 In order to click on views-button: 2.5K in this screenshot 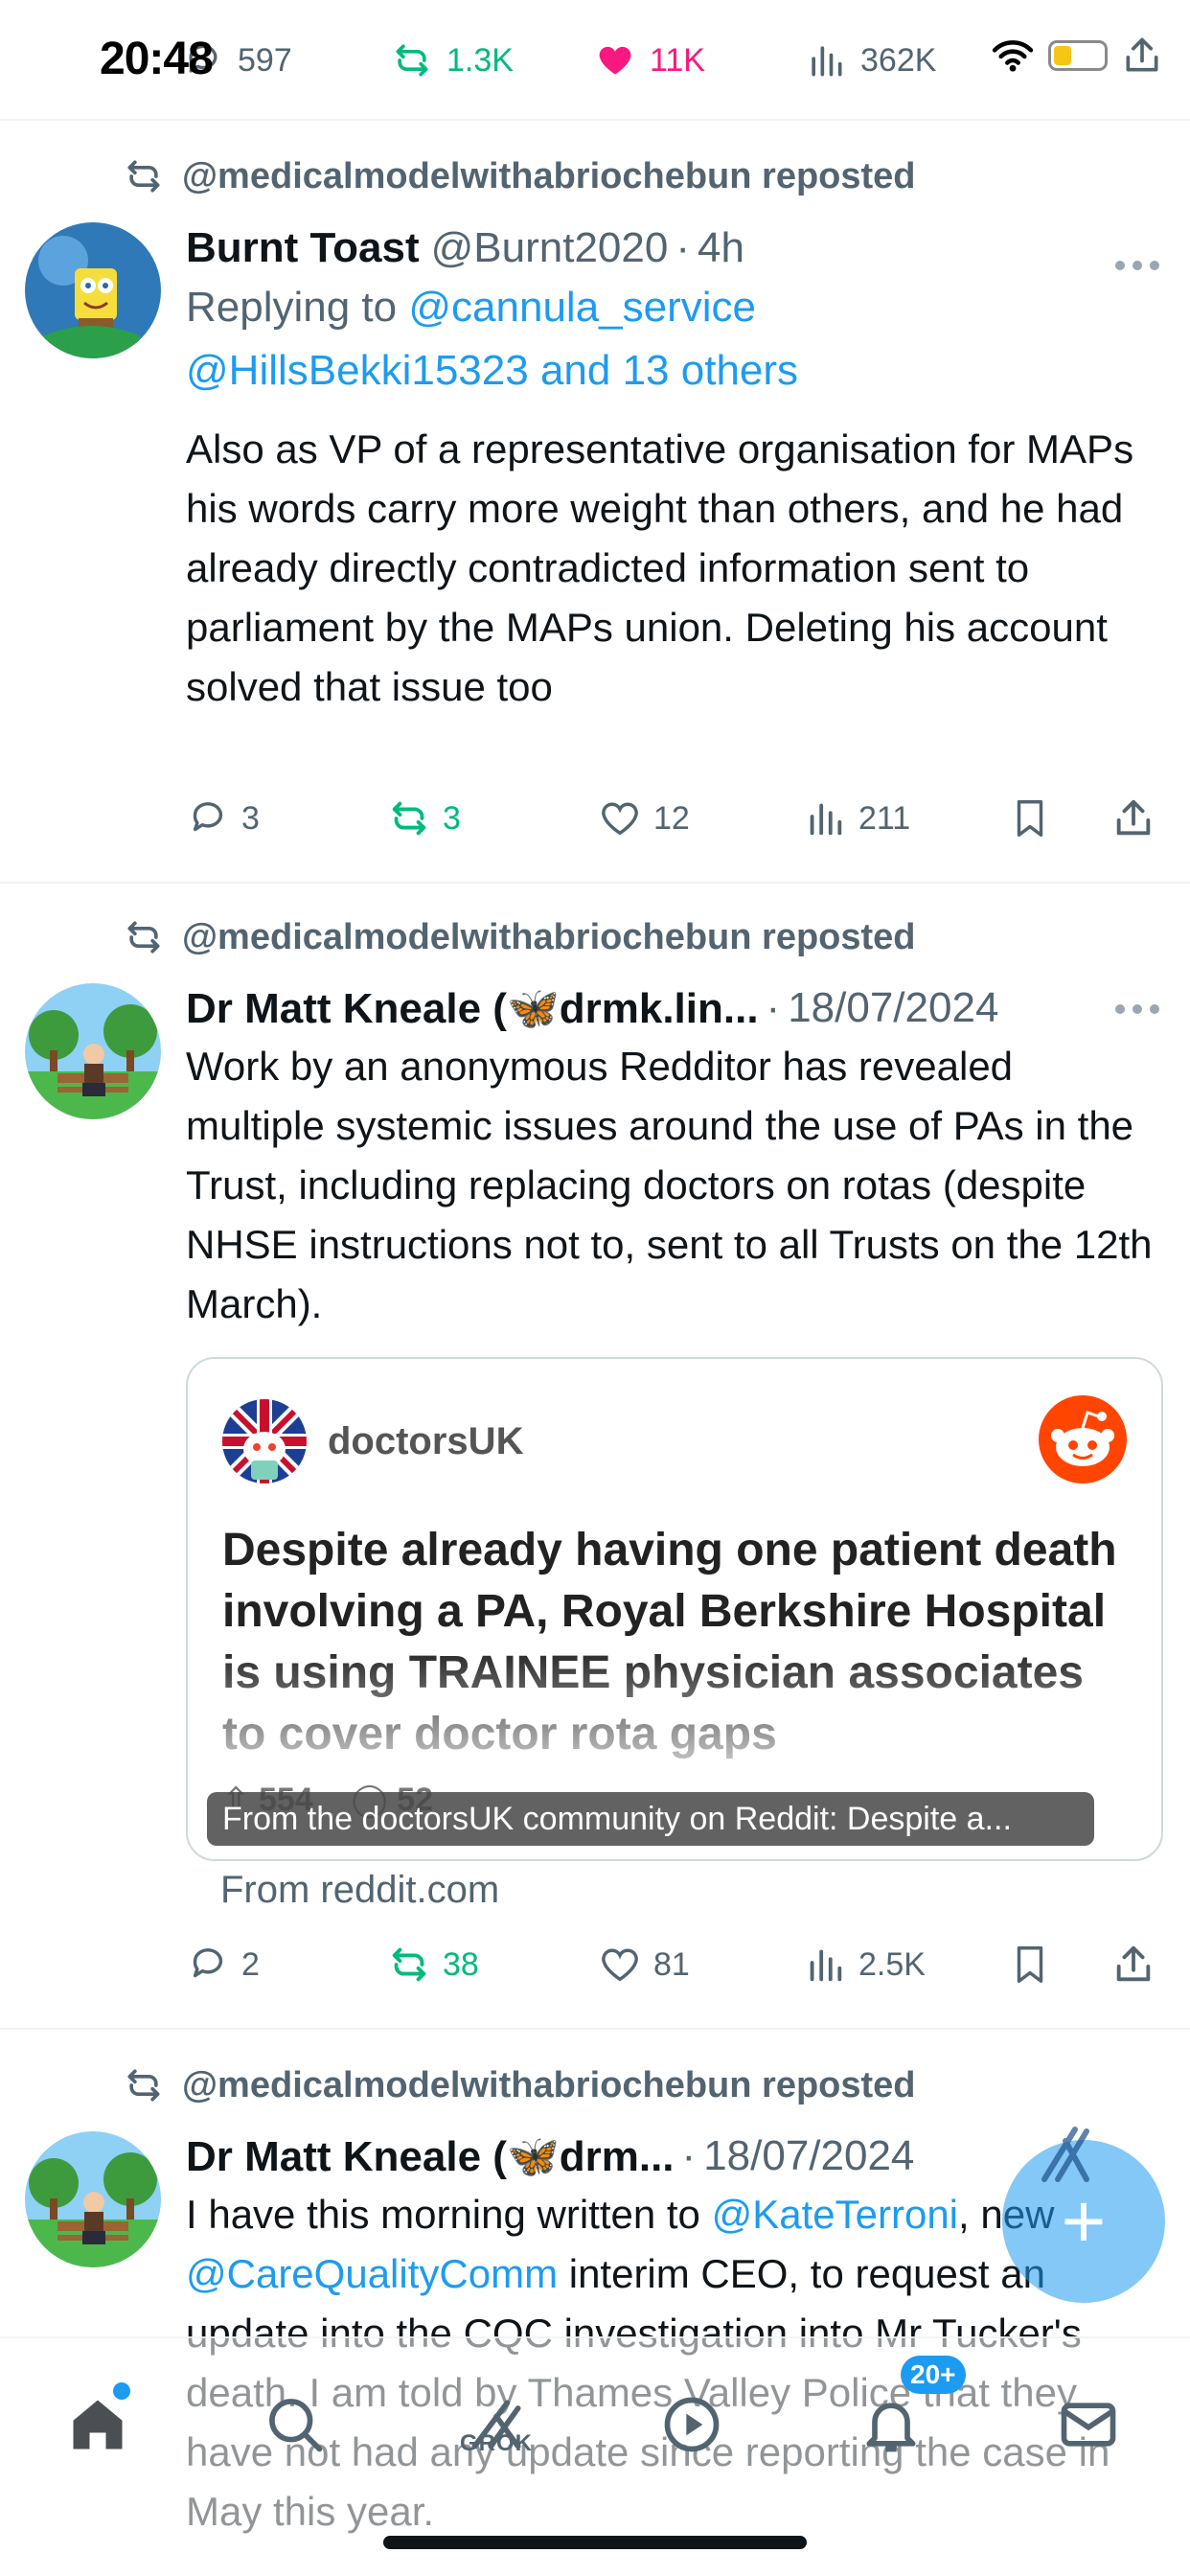, I will do `click(865, 1965)`.